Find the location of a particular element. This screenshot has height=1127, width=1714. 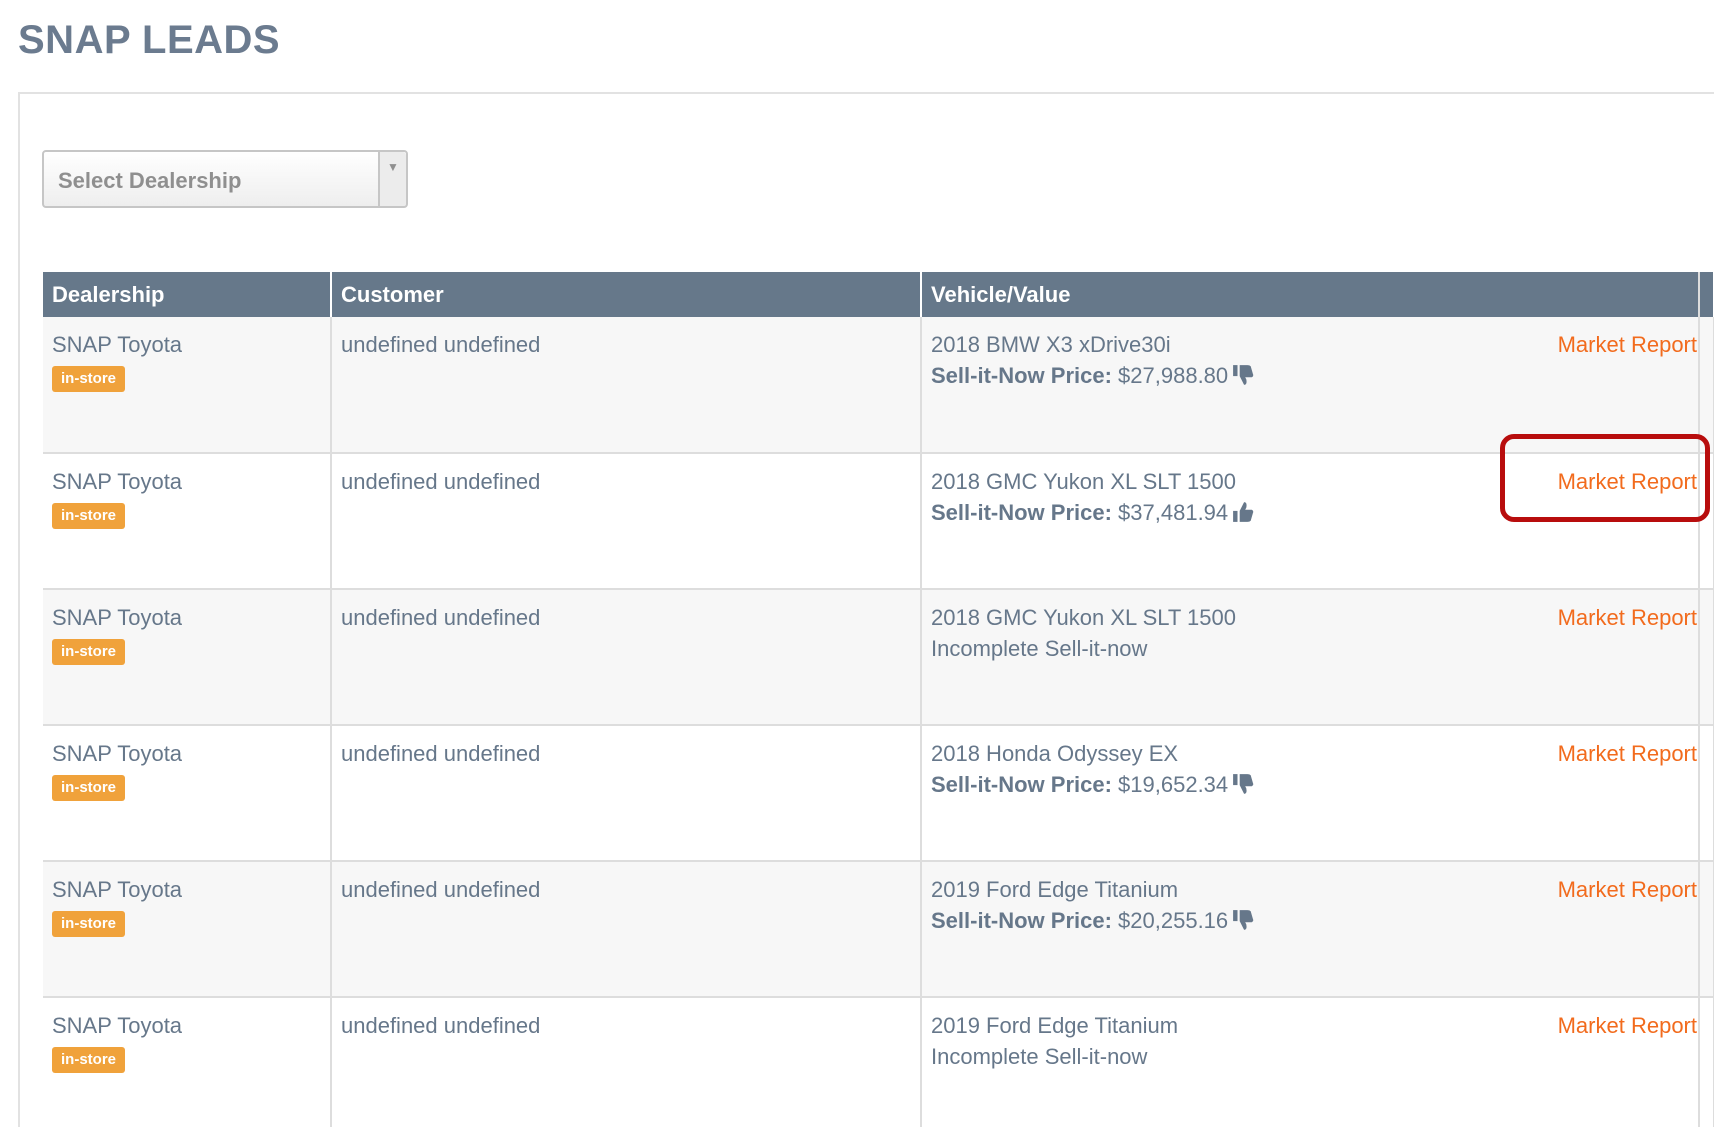

dealership-select: Select Dealership ▼ is located at coordinates (225, 179).